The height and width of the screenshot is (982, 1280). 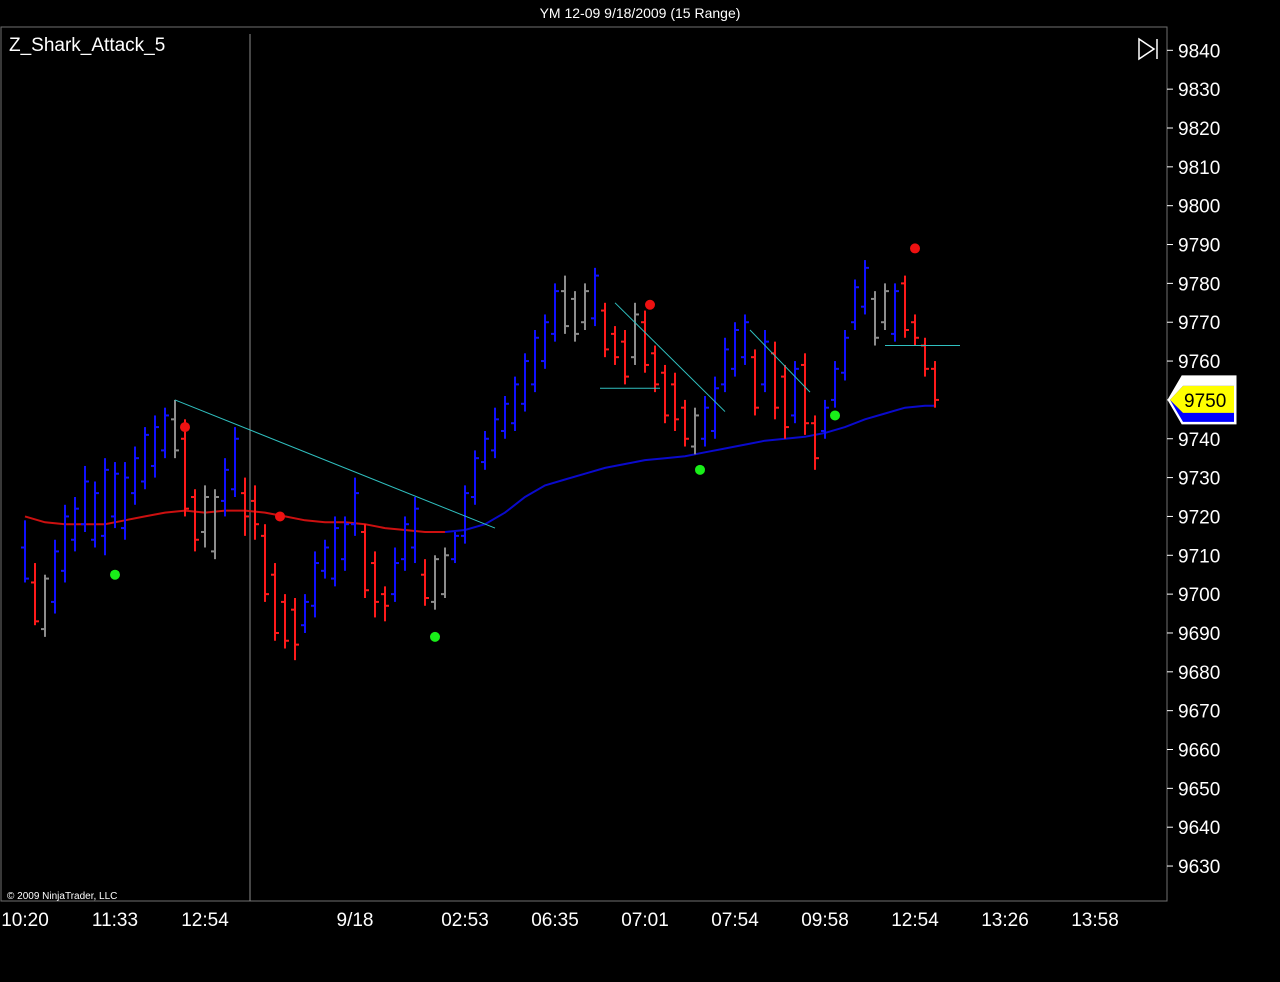 I want to click on price-tick-label: 9660, so click(x=1199, y=751).